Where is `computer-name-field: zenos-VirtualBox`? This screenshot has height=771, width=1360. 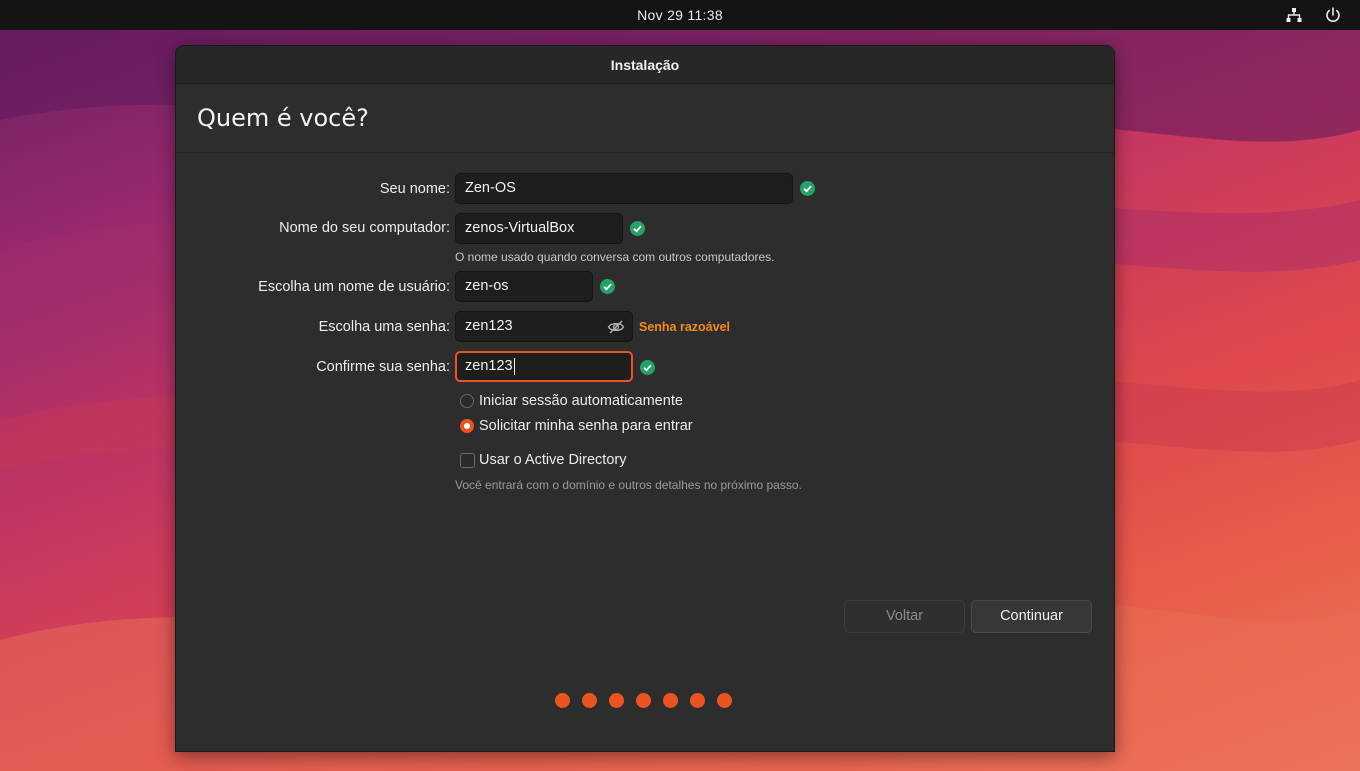 computer-name-field: zenos-VirtualBox is located at coordinates (539, 228).